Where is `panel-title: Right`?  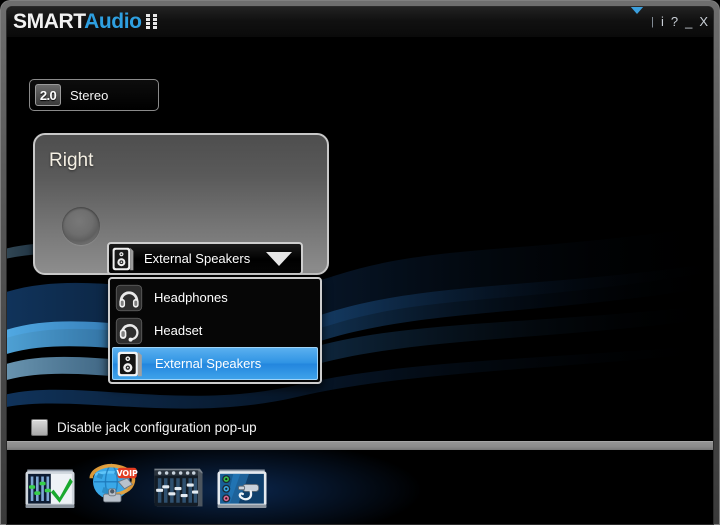
panel-title: Right is located at coordinates (71, 160).